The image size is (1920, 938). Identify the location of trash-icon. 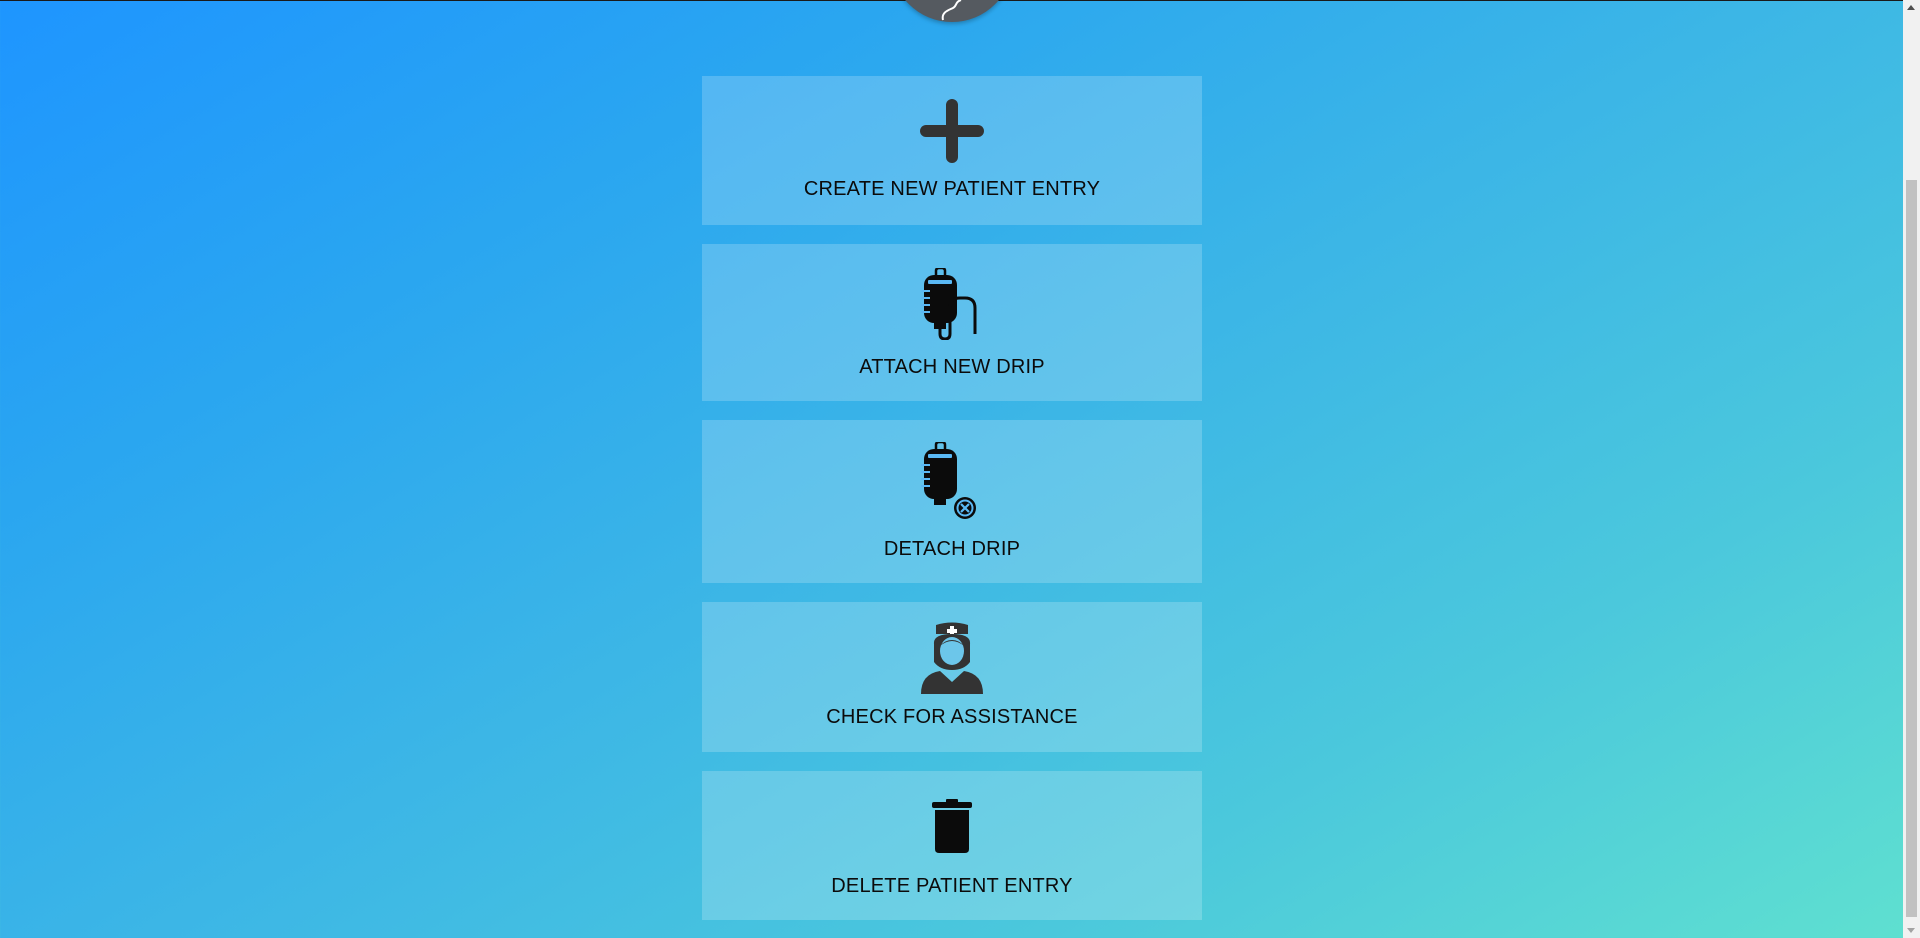
(952, 828).